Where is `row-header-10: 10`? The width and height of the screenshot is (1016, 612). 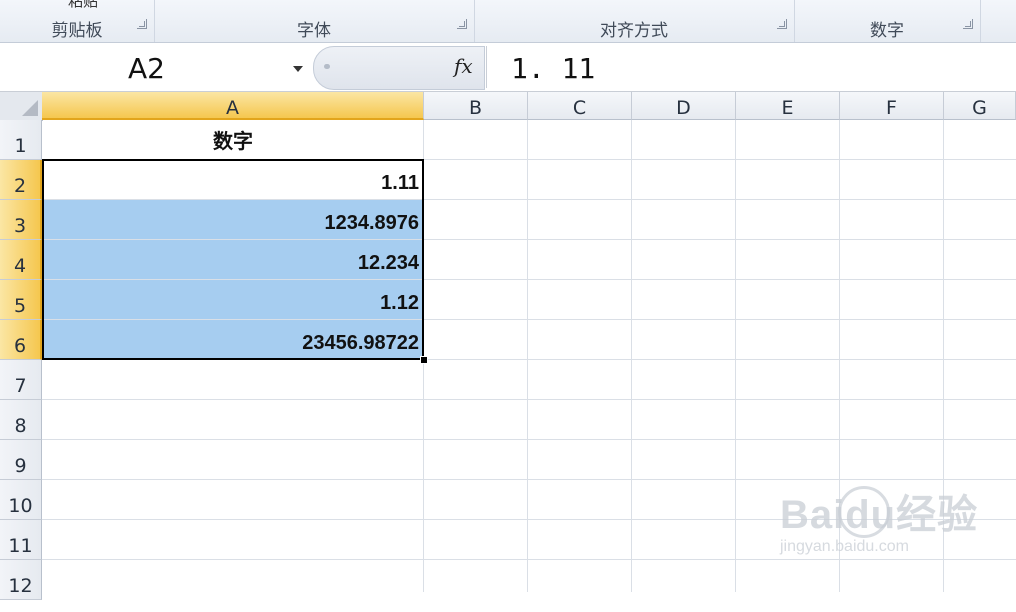
row-header-10: 10 is located at coordinates (21, 500).